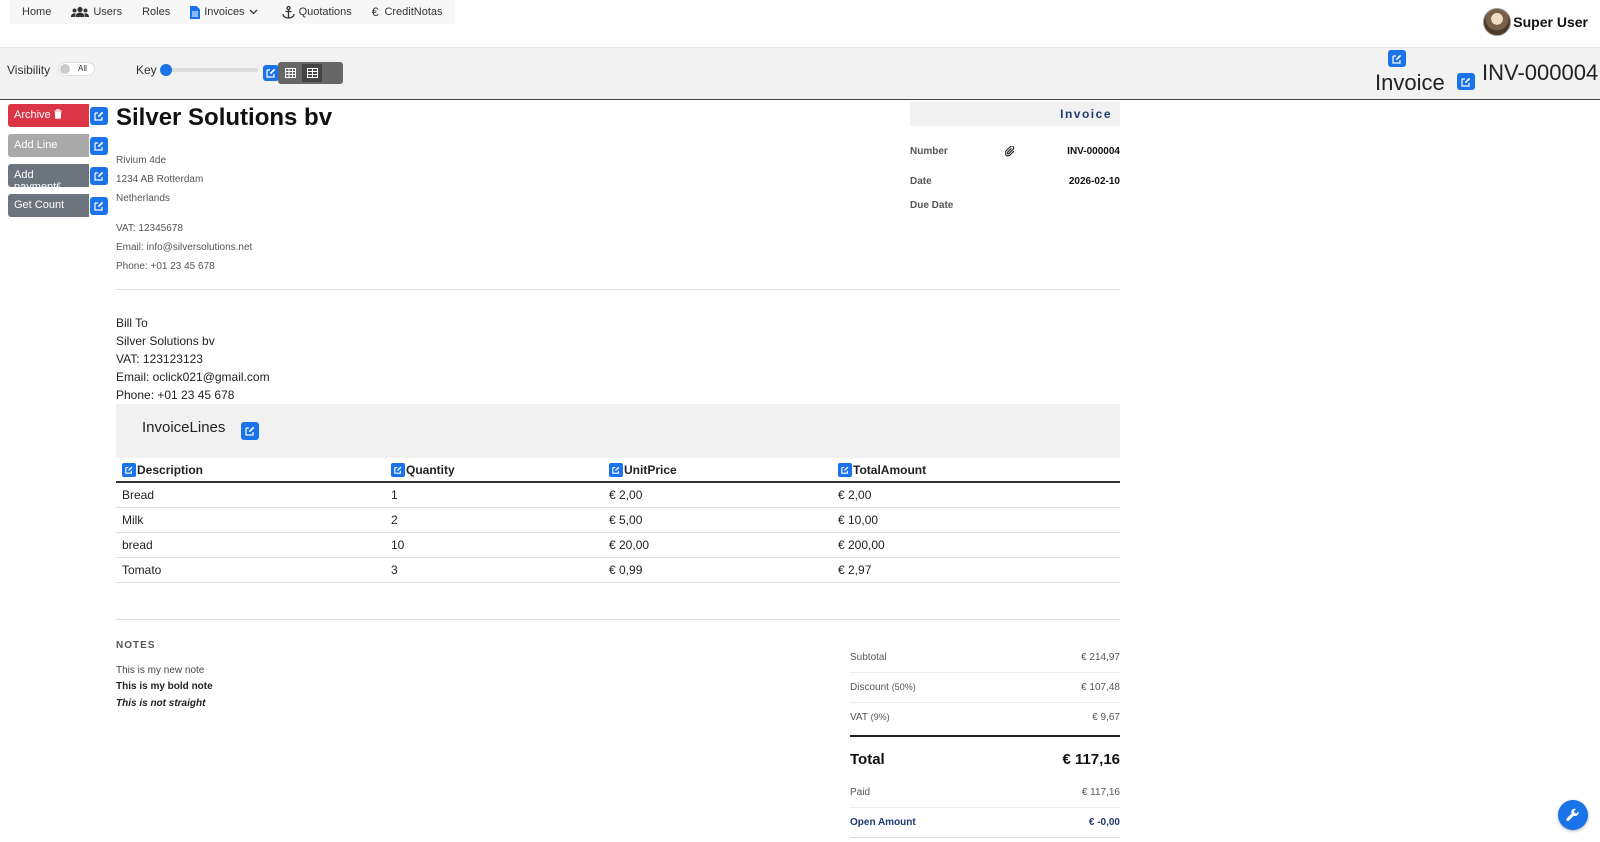 The image size is (1600, 842). Describe the element at coordinates (48, 115) in the screenshot. I see `archive-button: Archive` at that location.